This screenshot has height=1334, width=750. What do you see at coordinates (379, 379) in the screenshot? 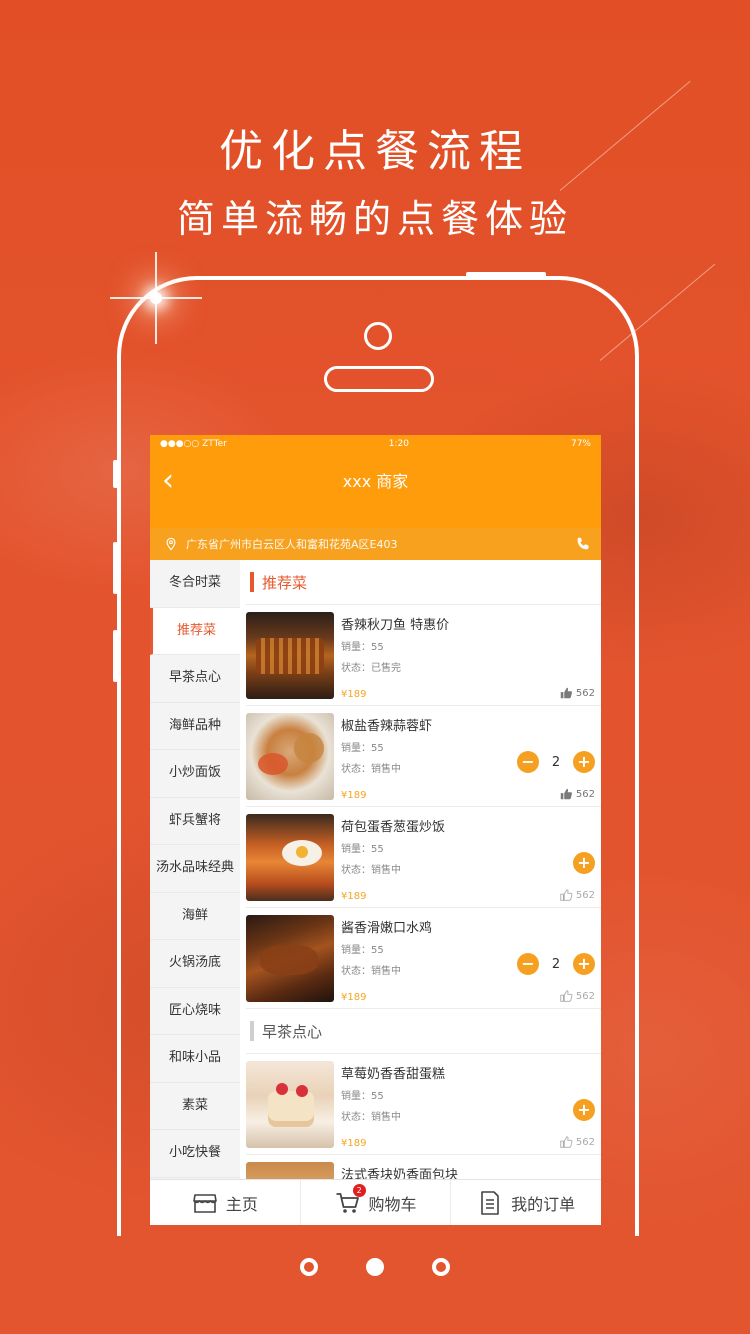
I see `phone-speaker` at bounding box center [379, 379].